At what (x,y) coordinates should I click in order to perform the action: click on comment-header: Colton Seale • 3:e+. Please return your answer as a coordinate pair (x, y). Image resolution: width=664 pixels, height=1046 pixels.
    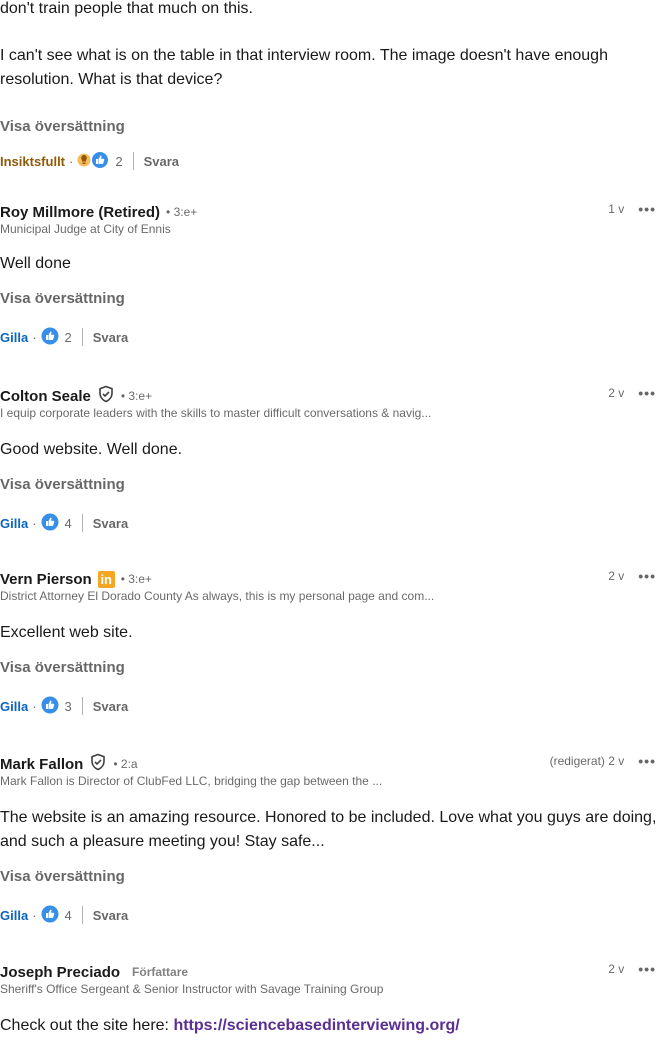
    Looking at the image, I should click on (332, 396).